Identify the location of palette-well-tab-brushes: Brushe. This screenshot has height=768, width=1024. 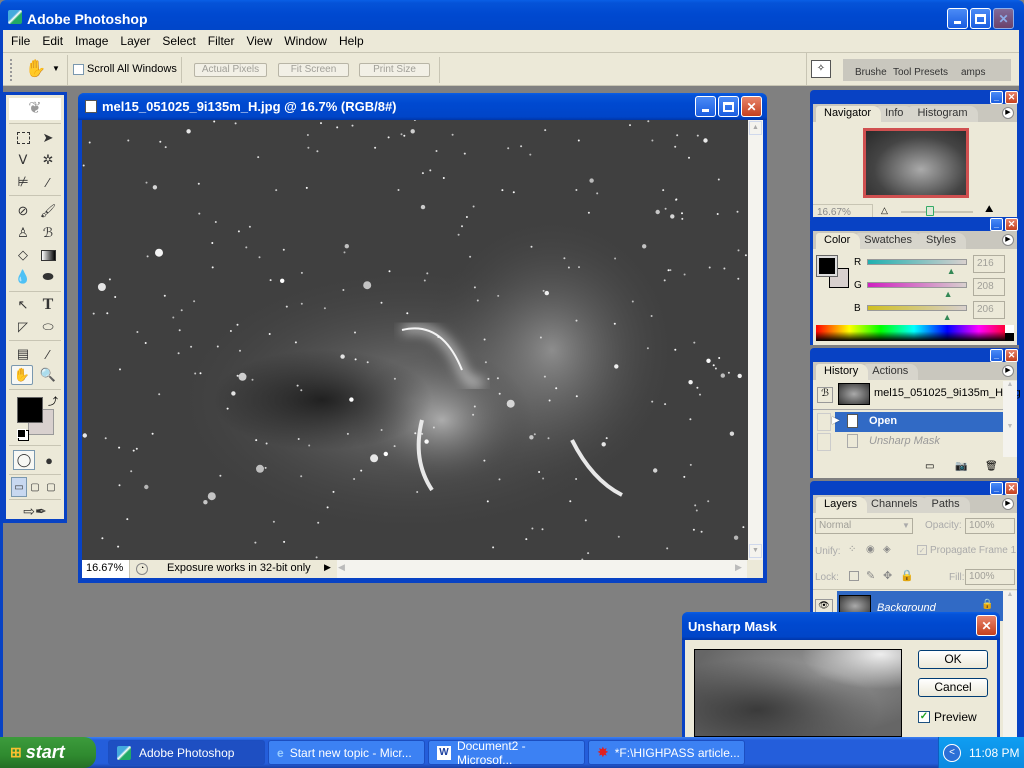
(871, 72).